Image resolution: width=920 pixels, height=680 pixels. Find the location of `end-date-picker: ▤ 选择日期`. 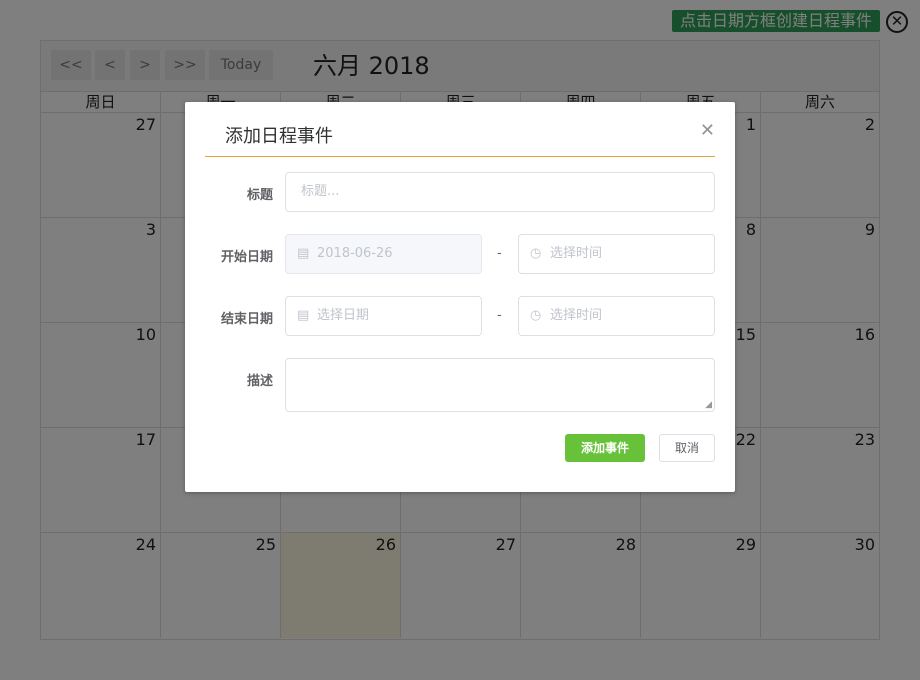

end-date-picker: ▤ 选择日期 is located at coordinates (383, 316).